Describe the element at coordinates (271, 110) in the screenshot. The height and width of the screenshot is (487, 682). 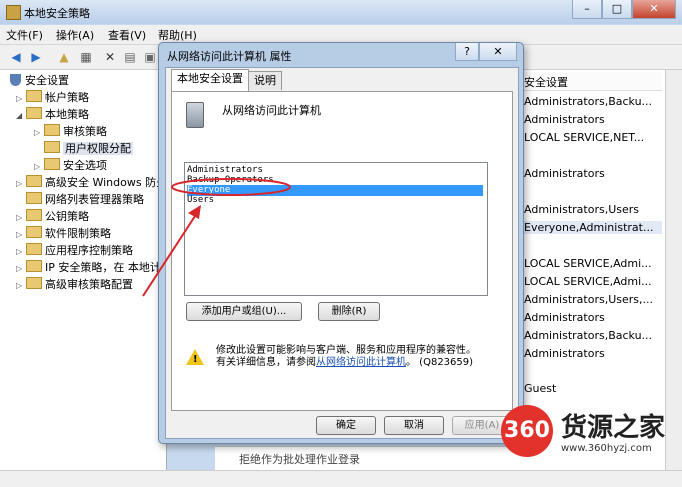
I see `policy-name: 从网络访问此计算机` at that location.